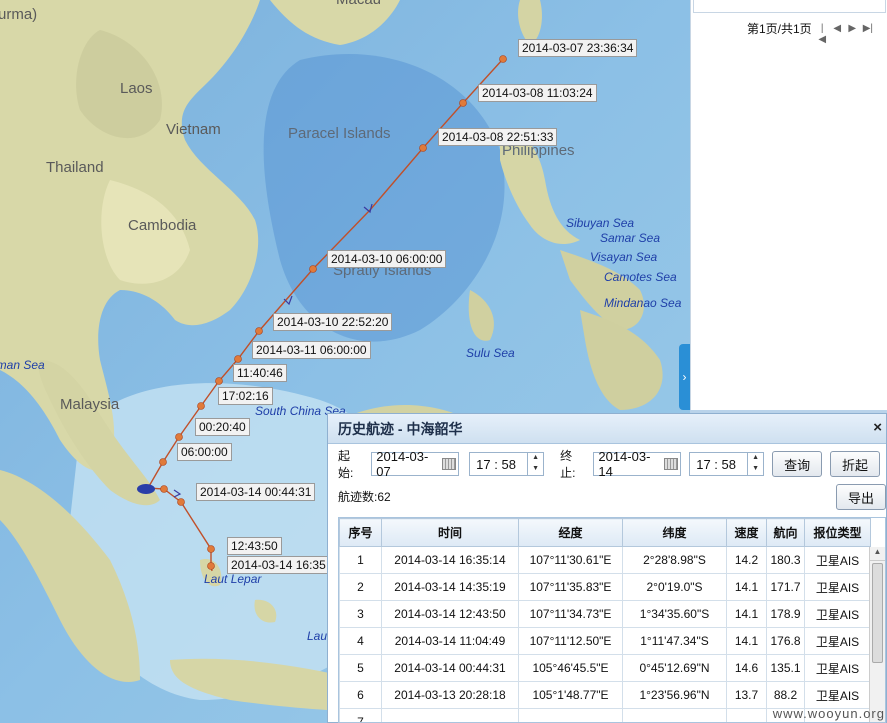  Describe the element at coordinates (630, 238) in the screenshot. I see `sea-label: Samar Sea` at that location.